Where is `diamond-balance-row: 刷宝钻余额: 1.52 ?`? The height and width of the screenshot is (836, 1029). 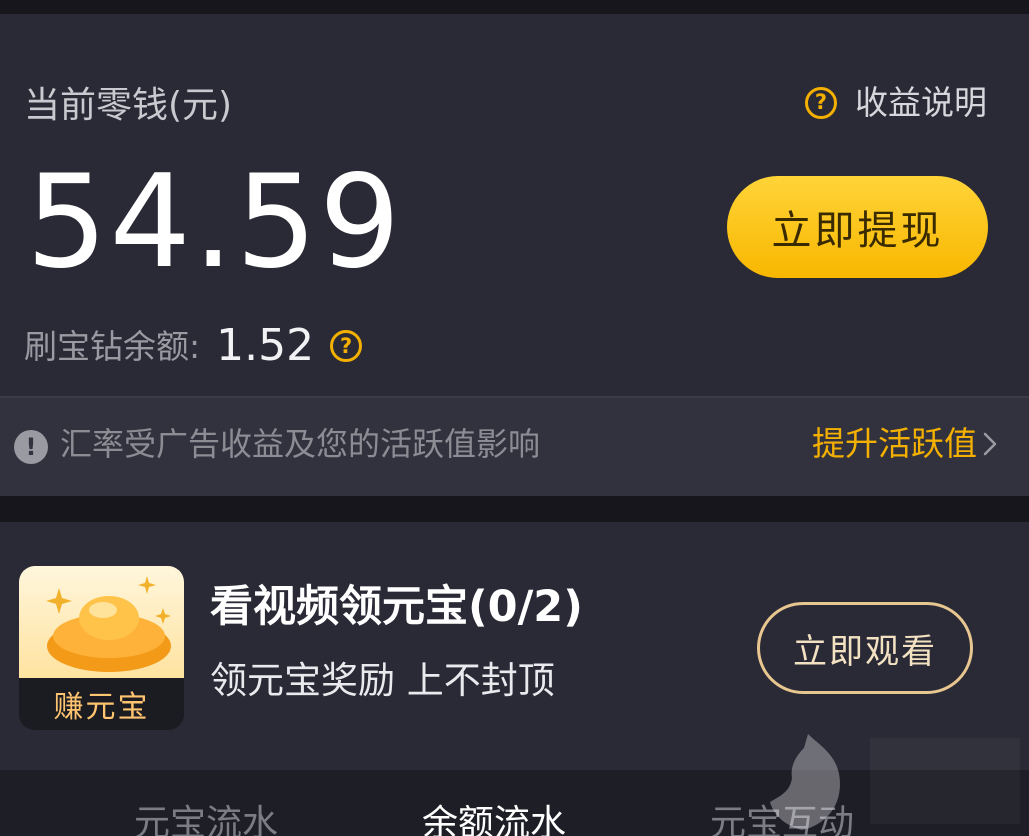
diamond-balance-row: 刷宝钻余额: 1.52 ? is located at coordinates (193, 345).